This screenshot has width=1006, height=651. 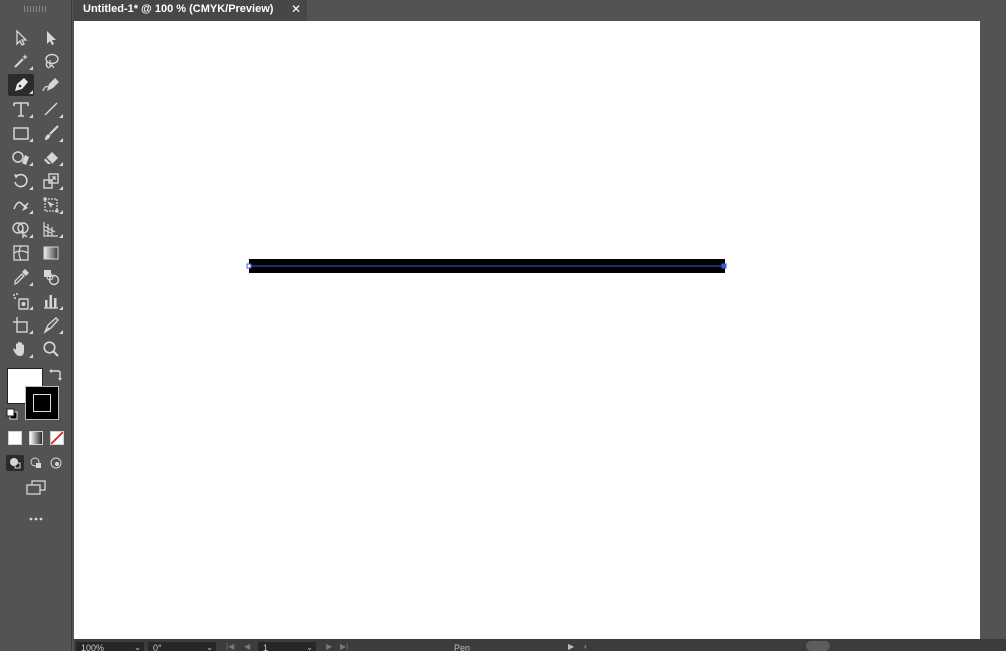 I want to click on warp-tool, so click(x=21, y=205).